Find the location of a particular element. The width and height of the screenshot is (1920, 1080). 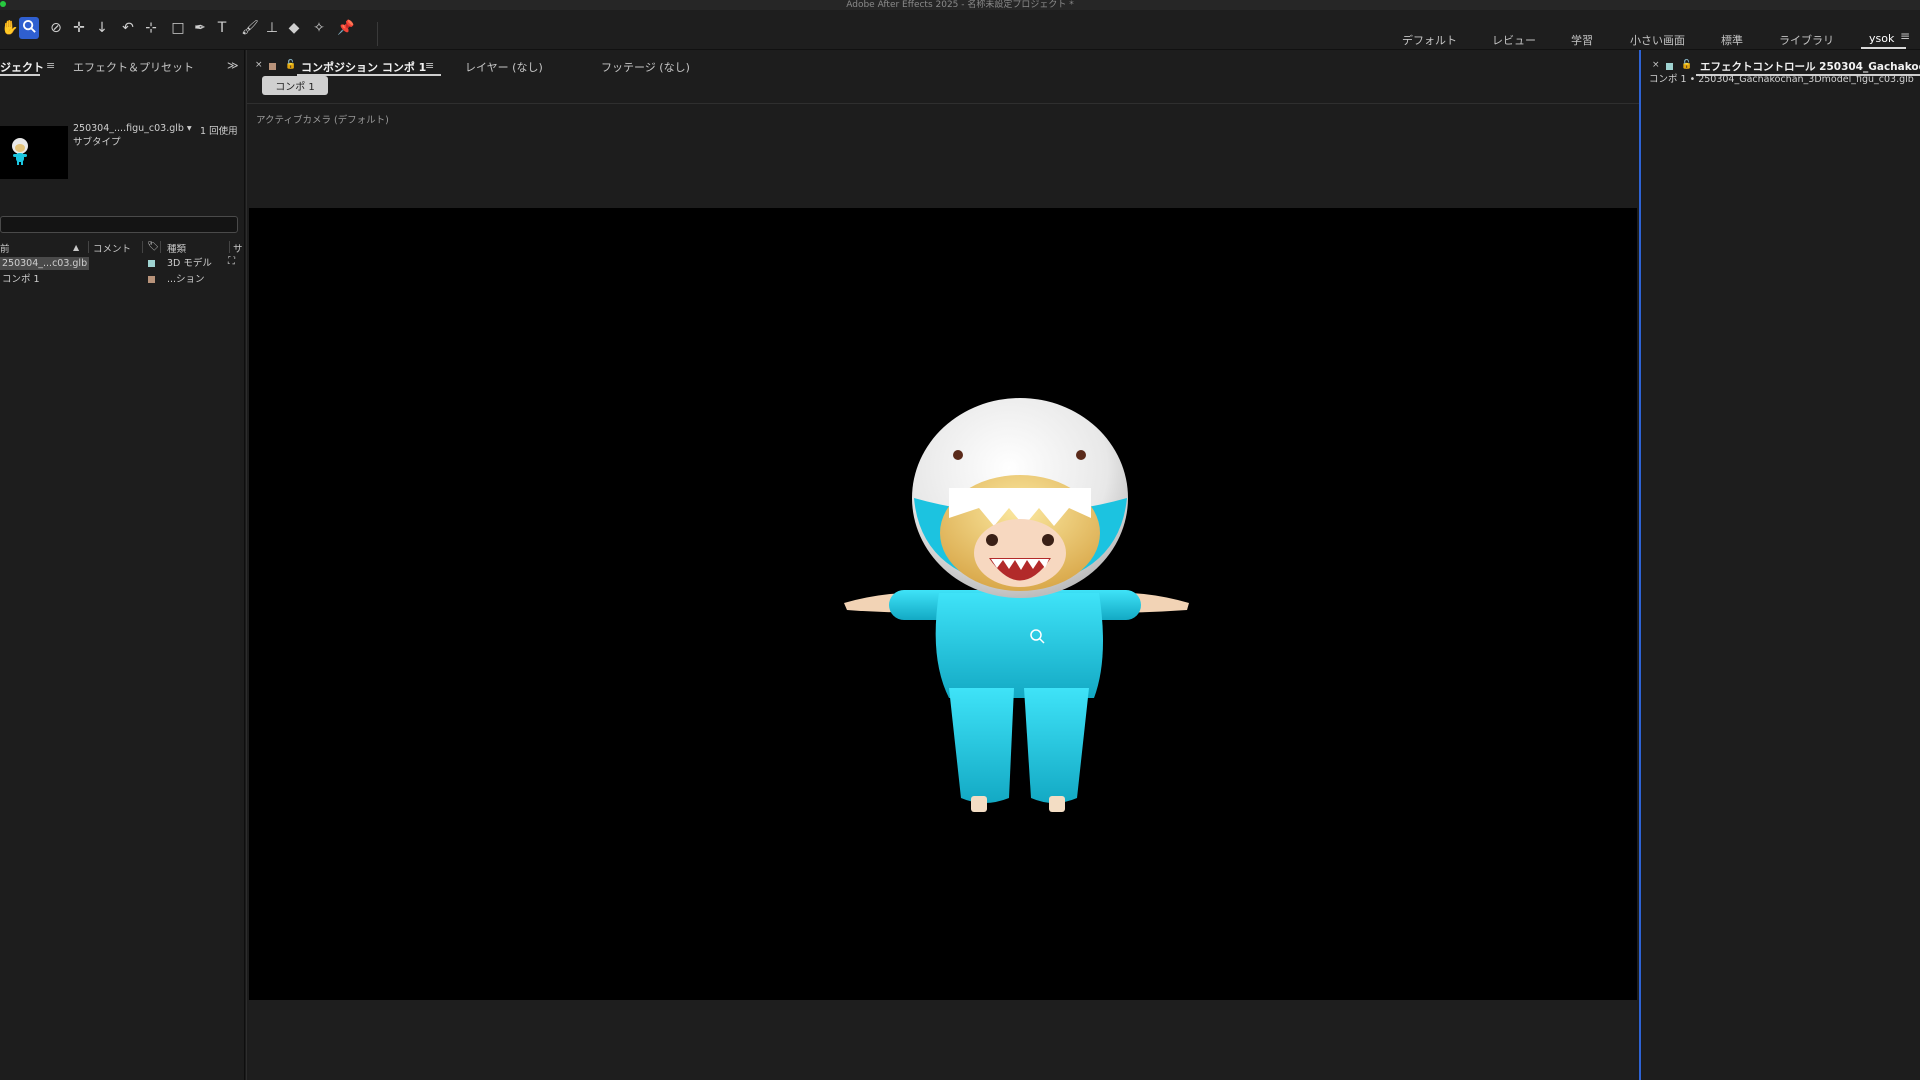

project-search-input is located at coordinates (119, 224).